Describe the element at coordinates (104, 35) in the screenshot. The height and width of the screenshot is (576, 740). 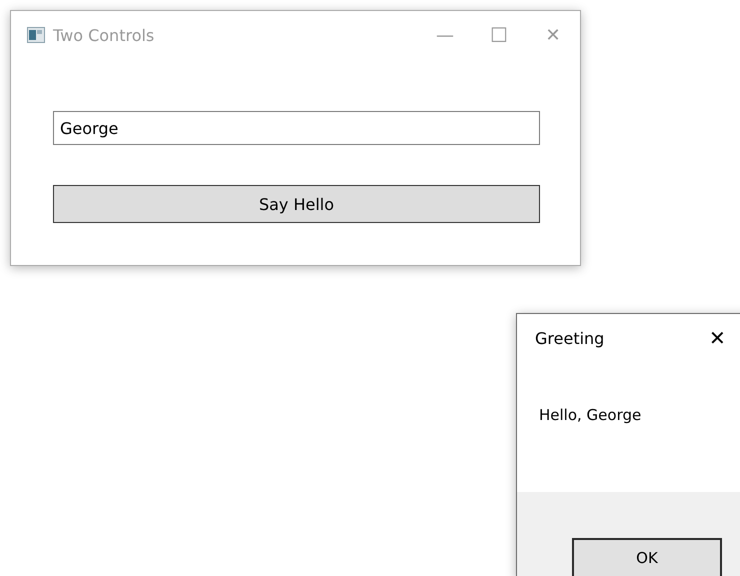
I see `window-title: Two Controls` at that location.